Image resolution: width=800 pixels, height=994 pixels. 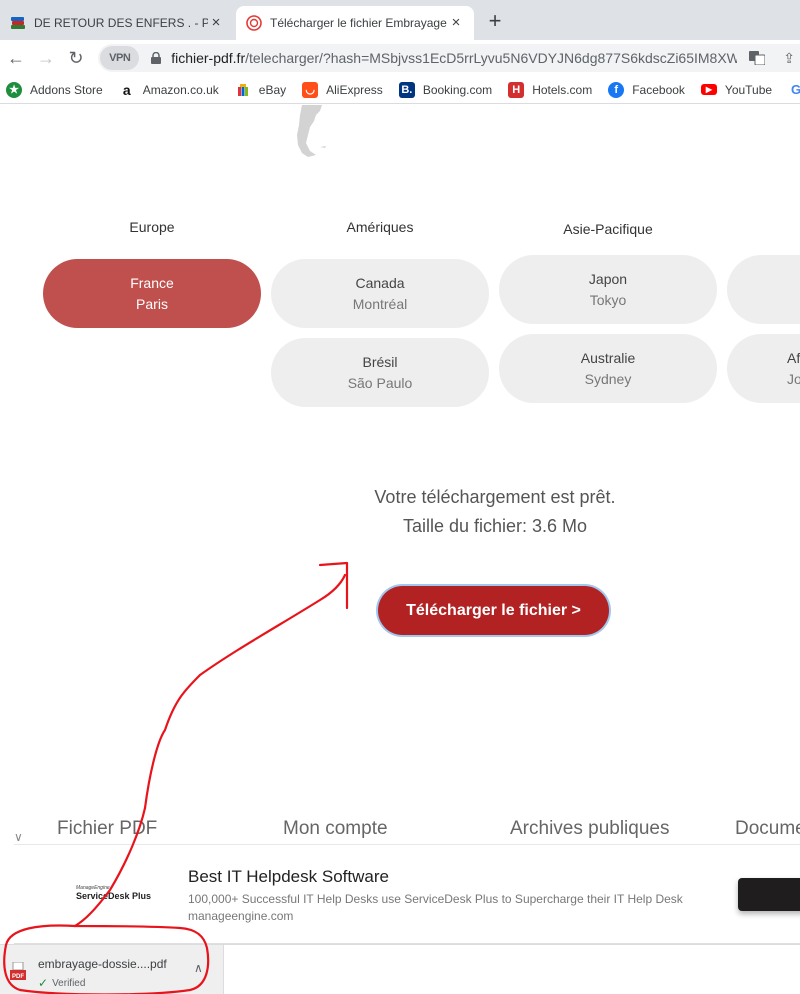 I want to click on footer-link-archives-publiques: Archives publiques, so click(x=589, y=829).